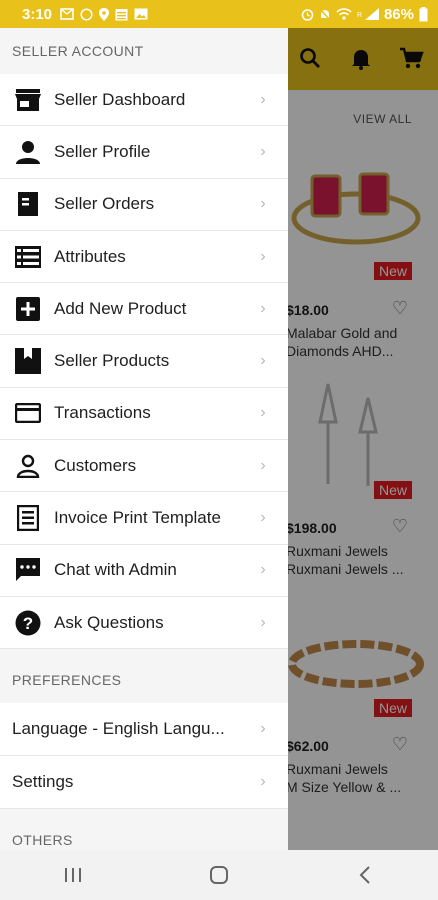  Describe the element at coordinates (324, 14) in the screenshot. I see `mute-icon` at that location.